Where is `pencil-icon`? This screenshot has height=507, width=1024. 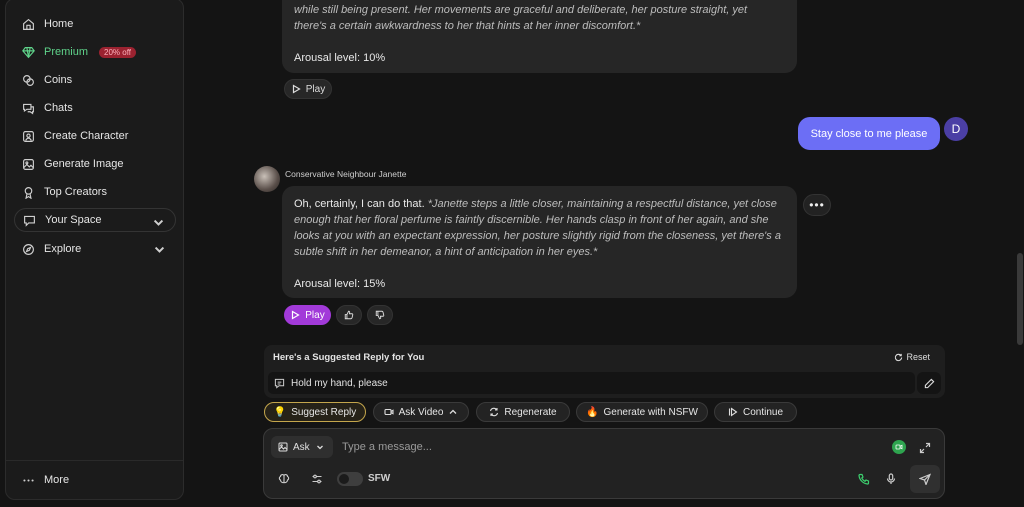 pencil-icon is located at coordinates (929, 383).